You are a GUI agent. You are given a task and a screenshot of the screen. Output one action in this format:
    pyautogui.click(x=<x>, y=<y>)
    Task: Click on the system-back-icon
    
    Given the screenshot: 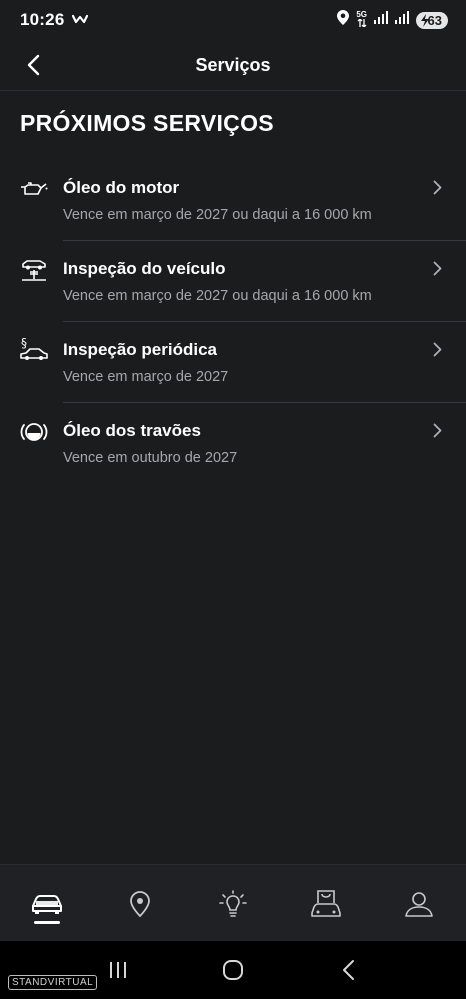 What is the action you would take?
    pyautogui.click(x=349, y=970)
    